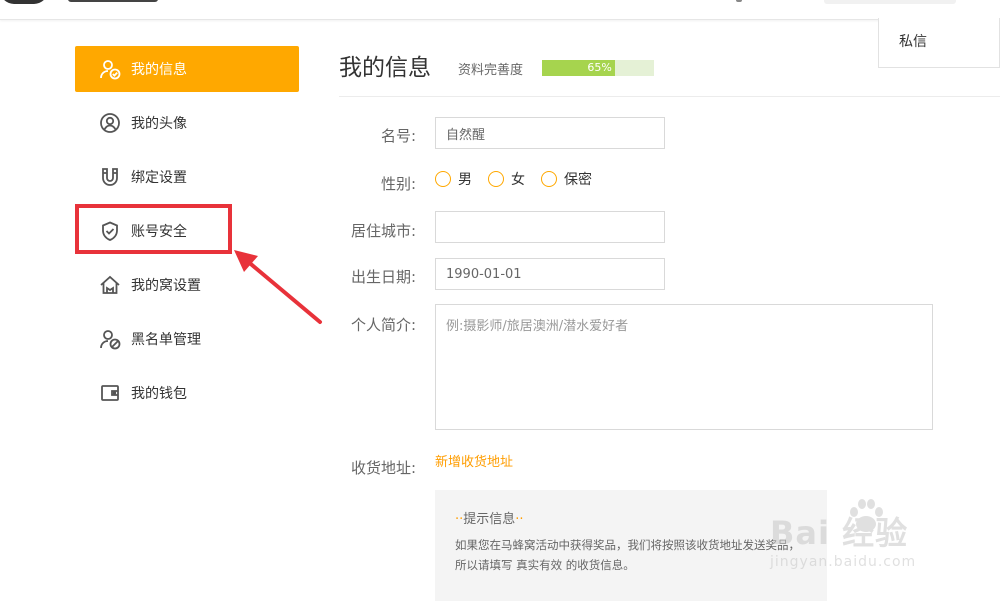  Describe the element at coordinates (631, 517) in the screenshot. I see `tip-title: ··提示信息··` at that location.